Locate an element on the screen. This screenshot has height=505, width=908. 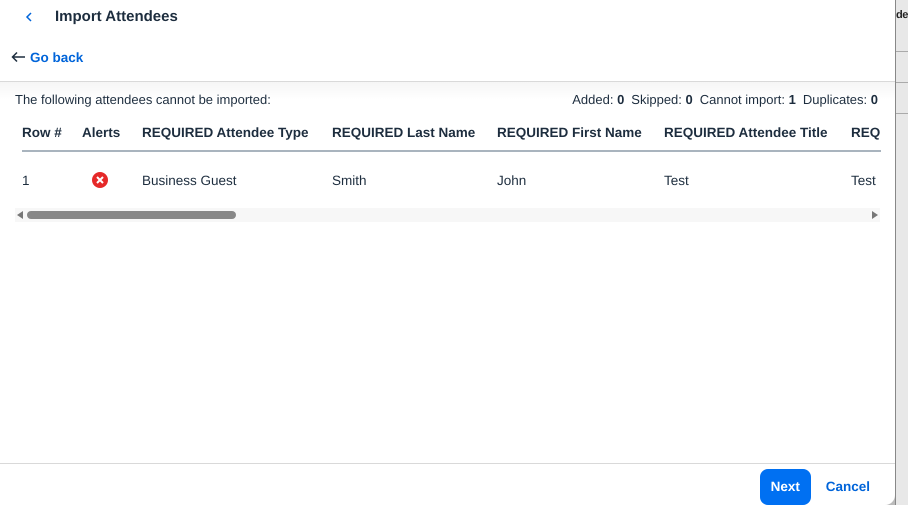
go-back-link: Go back is located at coordinates (47, 57).